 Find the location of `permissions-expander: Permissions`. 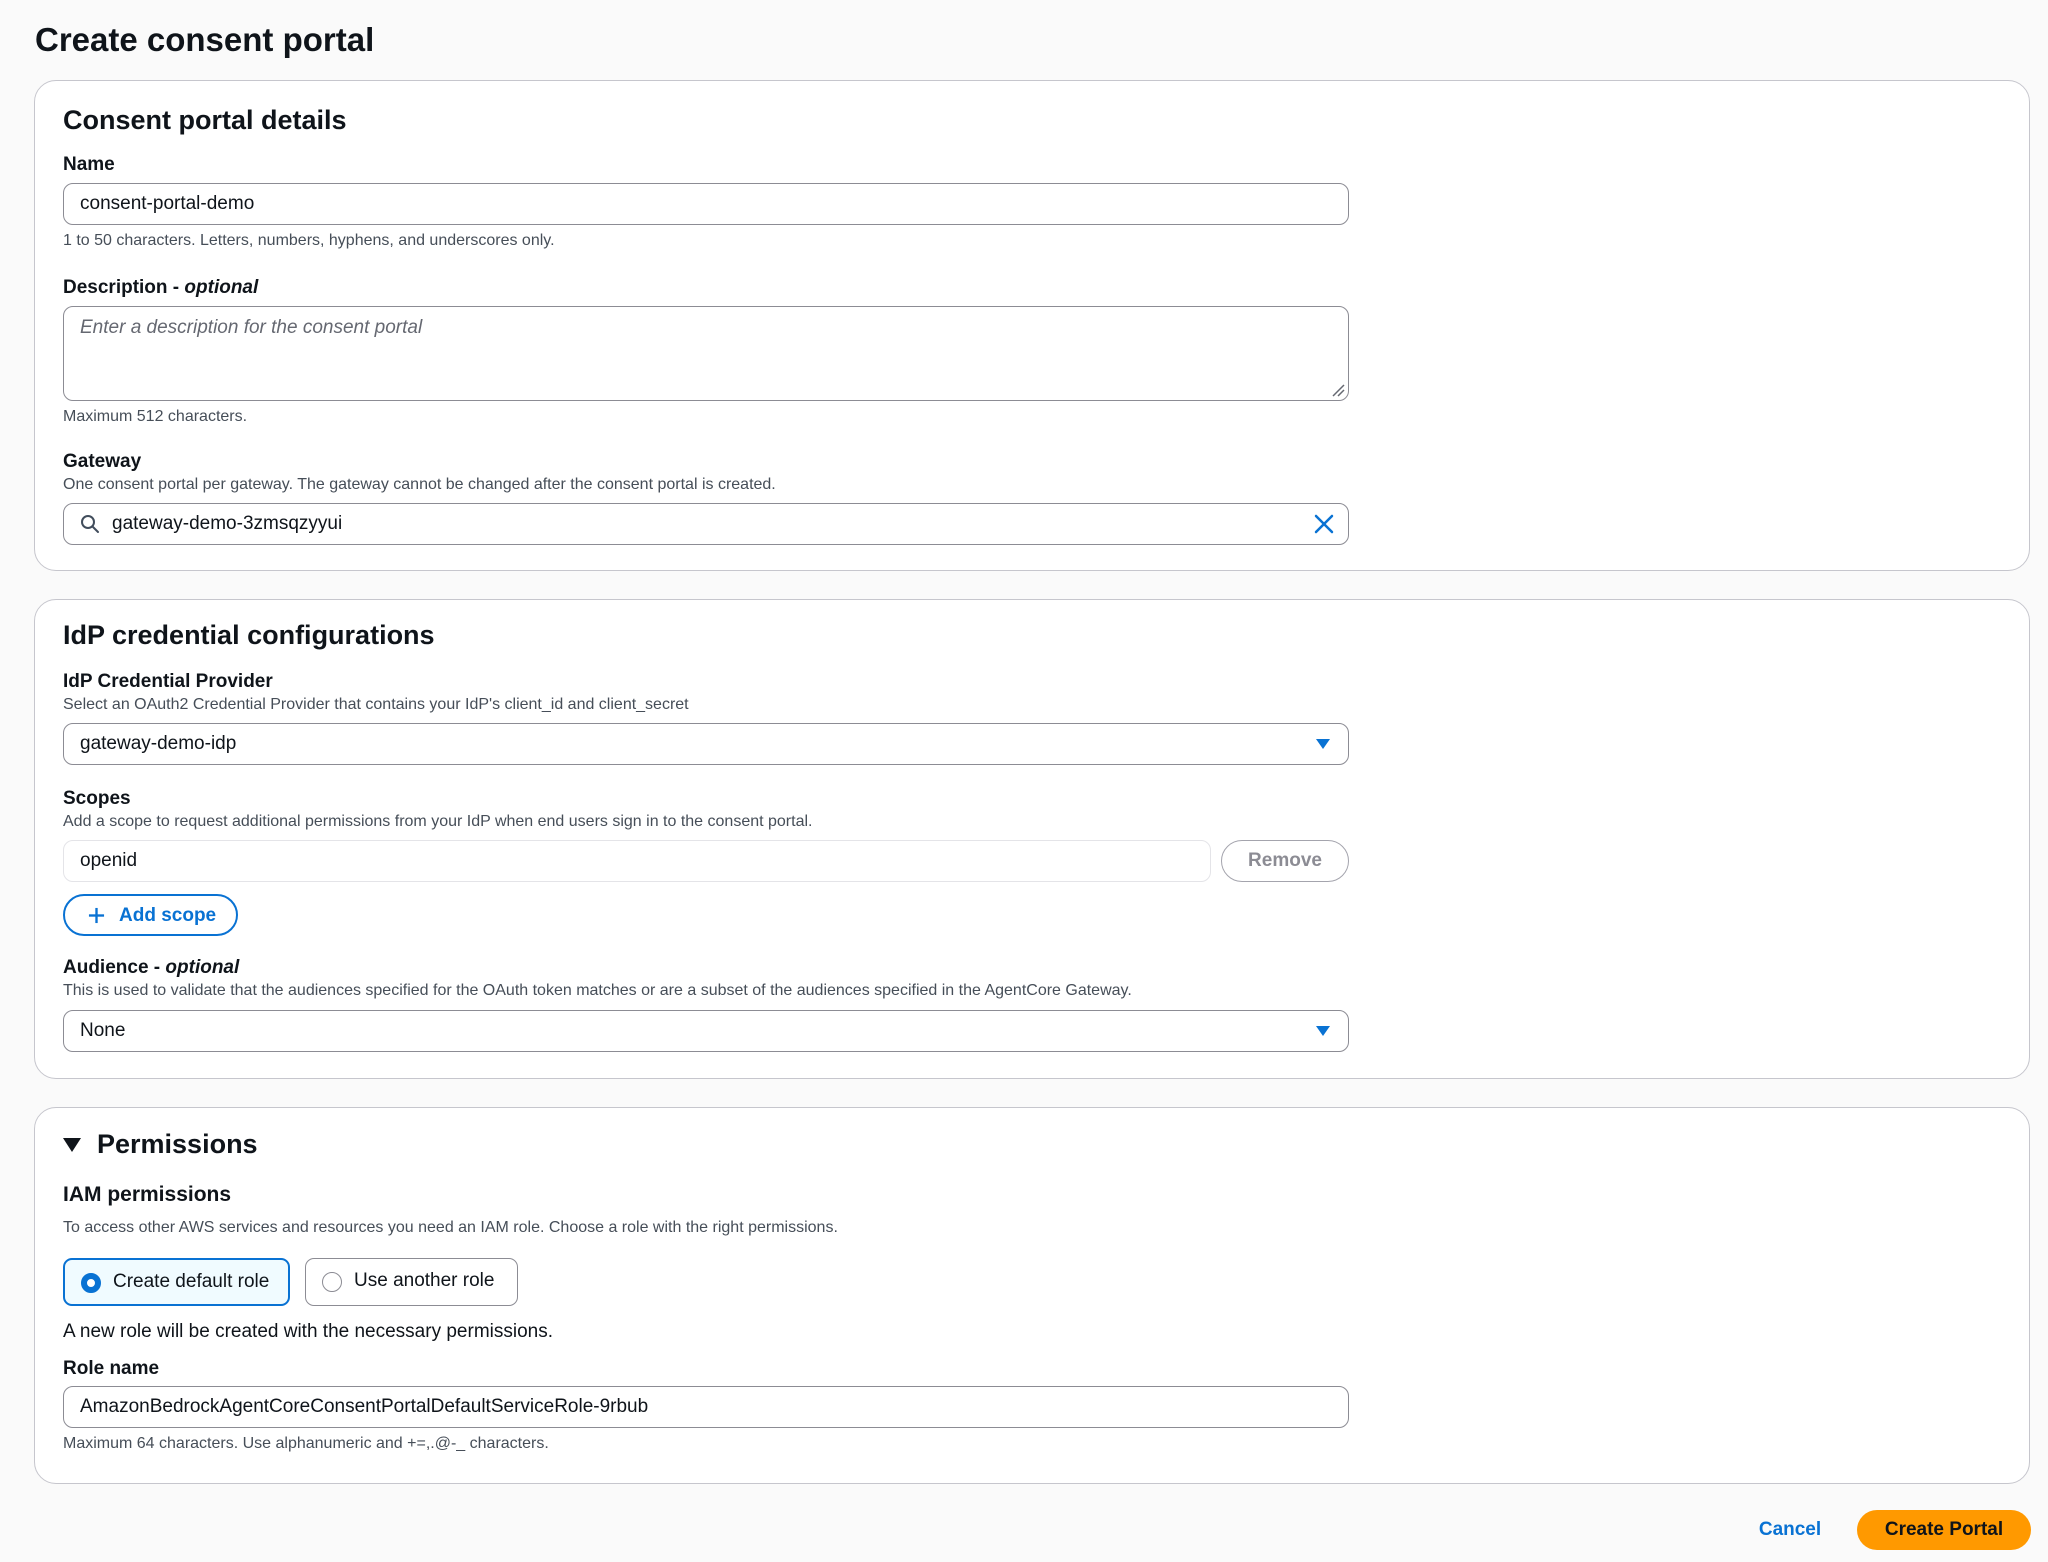

permissions-expander: Permissions is located at coordinates (183, 1145).